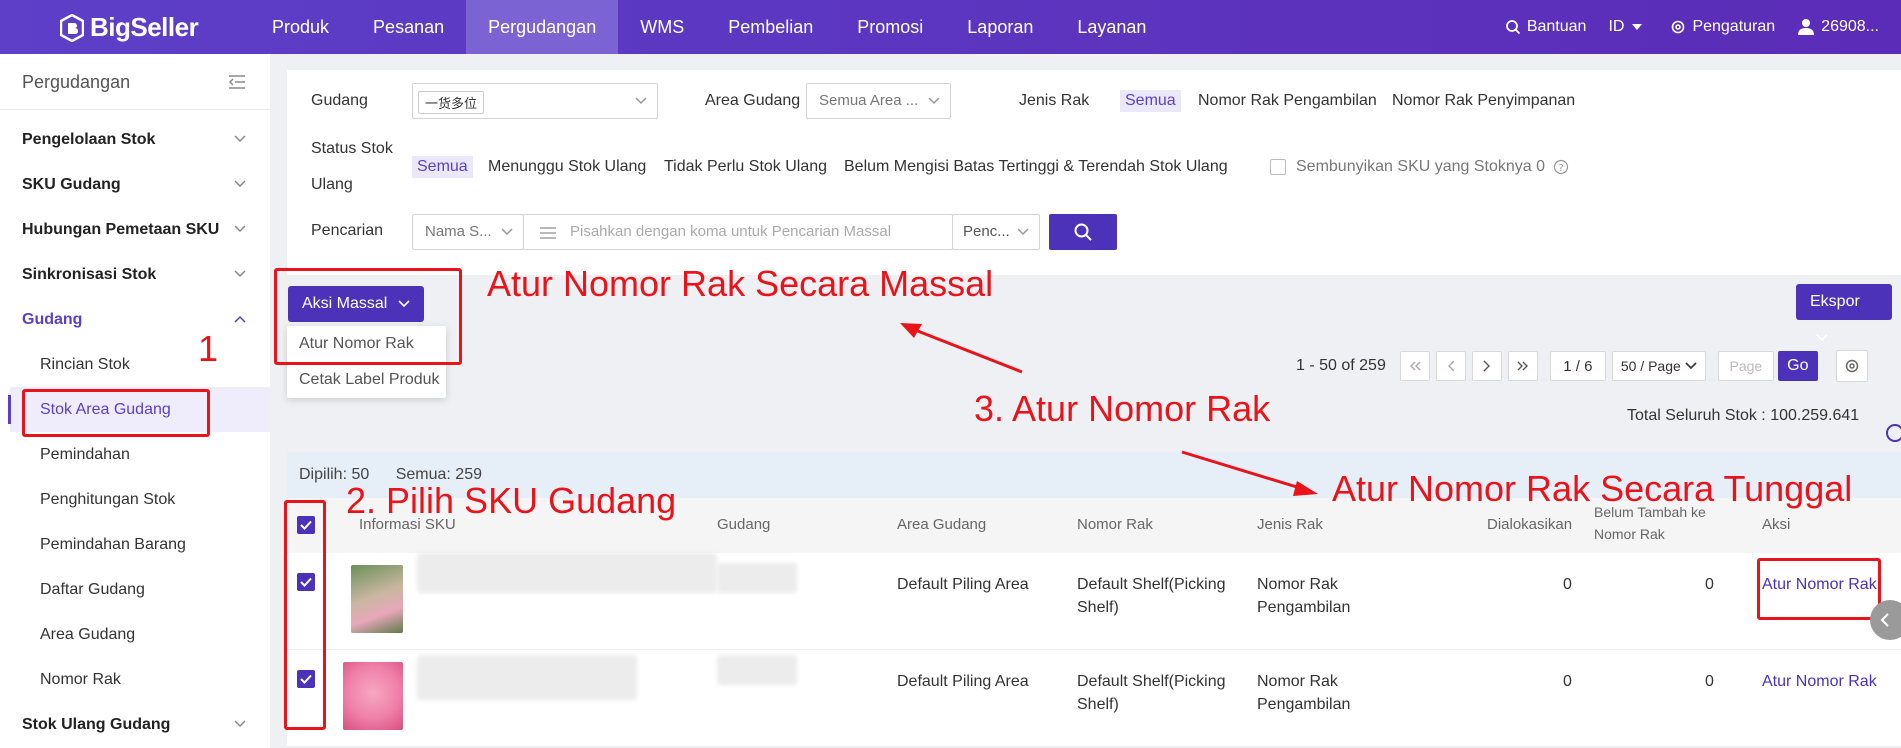 The height and width of the screenshot is (748, 1901). What do you see at coordinates (1884, 620) in the screenshot?
I see `chevron-left-icon` at bounding box center [1884, 620].